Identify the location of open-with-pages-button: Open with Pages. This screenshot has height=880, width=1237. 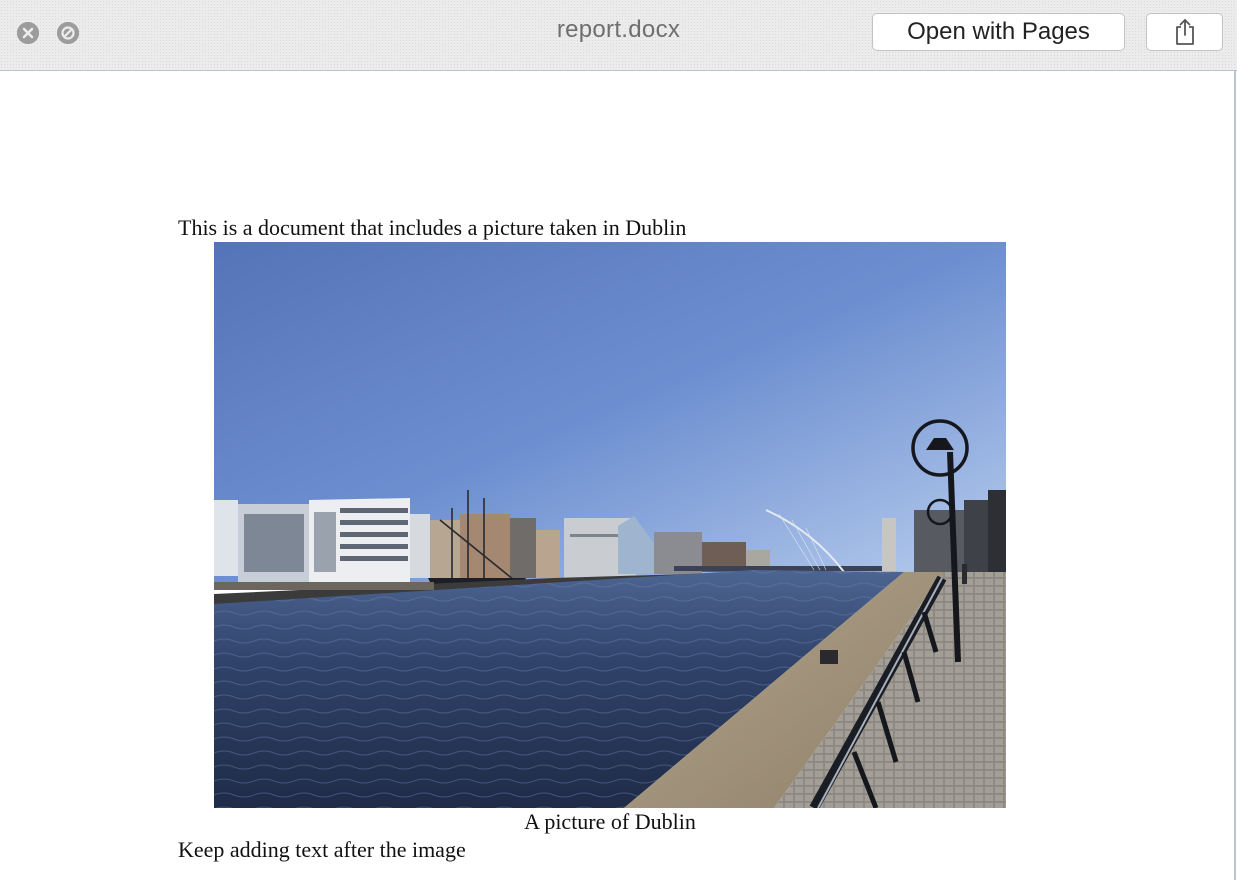
(998, 32).